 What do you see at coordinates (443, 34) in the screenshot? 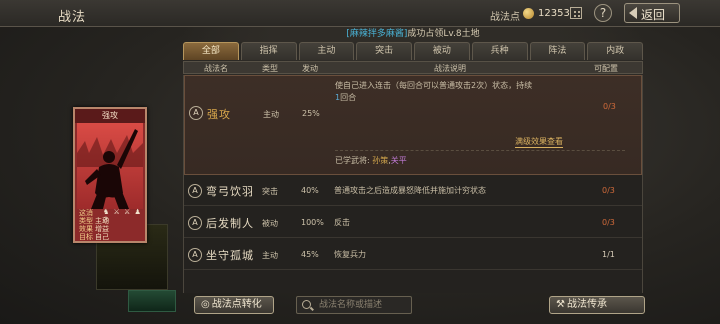
I see `notification-text: 成功占领Lv.8土地` at bounding box center [443, 34].